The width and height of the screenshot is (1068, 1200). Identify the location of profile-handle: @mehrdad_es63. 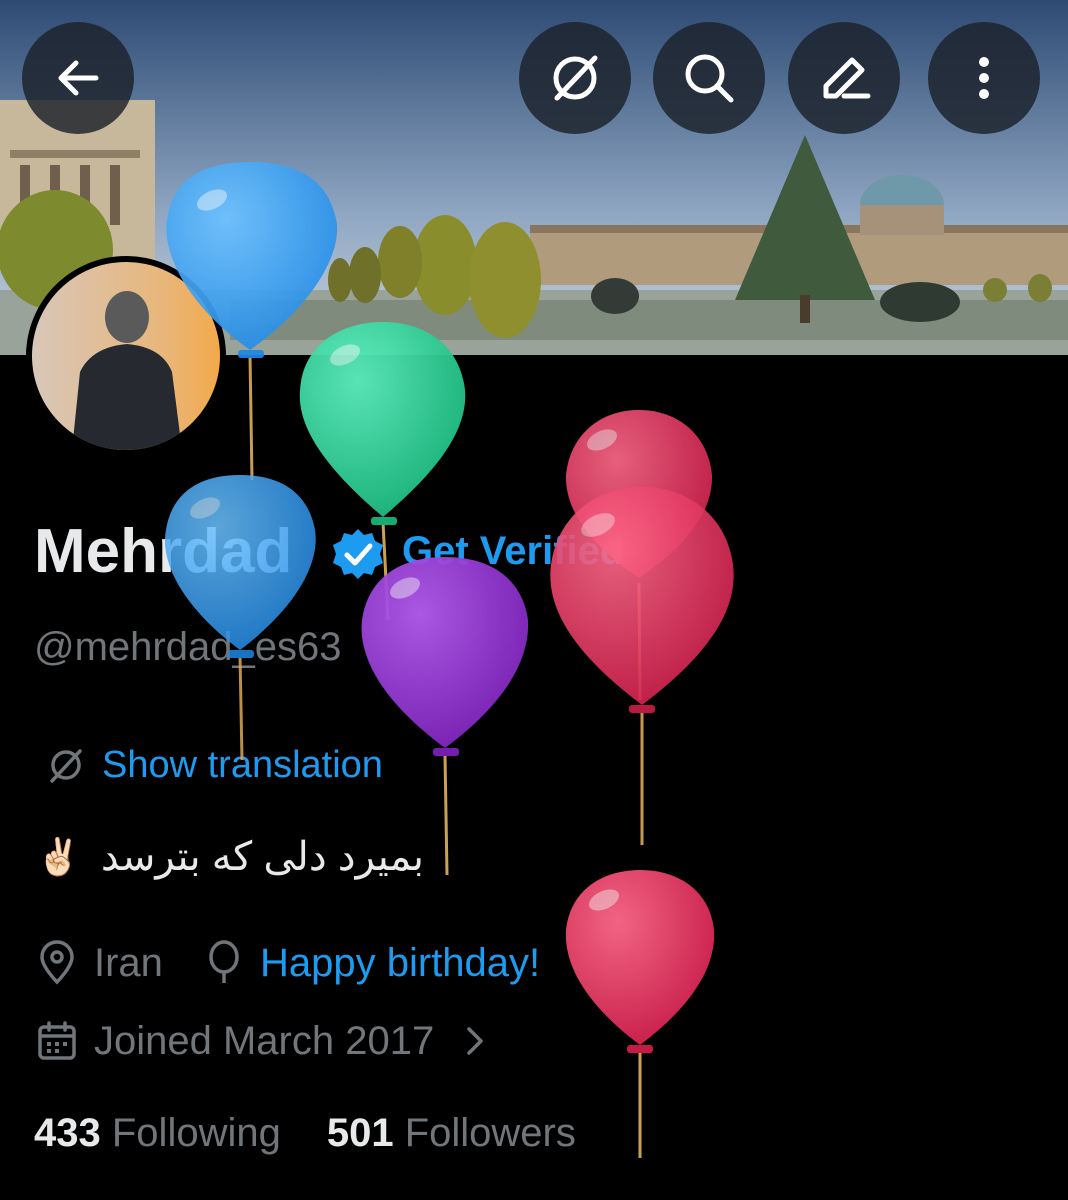
(188, 647).